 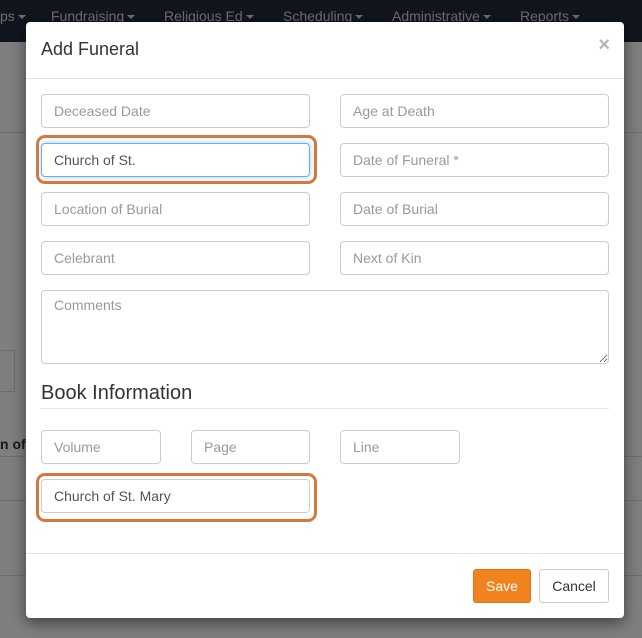 What do you see at coordinates (604, 45) in the screenshot?
I see `close-icon: ×` at bounding box center [604, 45].